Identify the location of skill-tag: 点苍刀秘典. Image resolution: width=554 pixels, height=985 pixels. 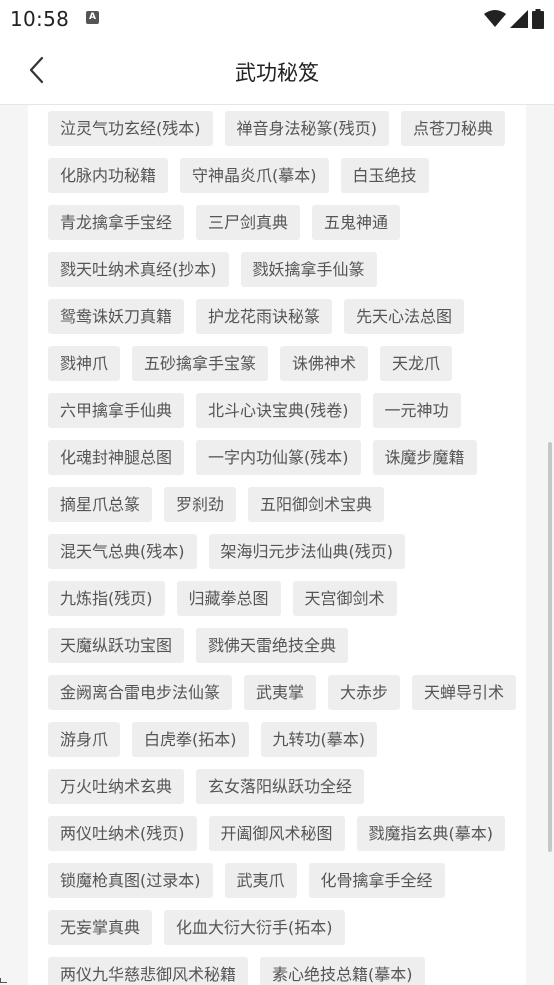
(453, 128).